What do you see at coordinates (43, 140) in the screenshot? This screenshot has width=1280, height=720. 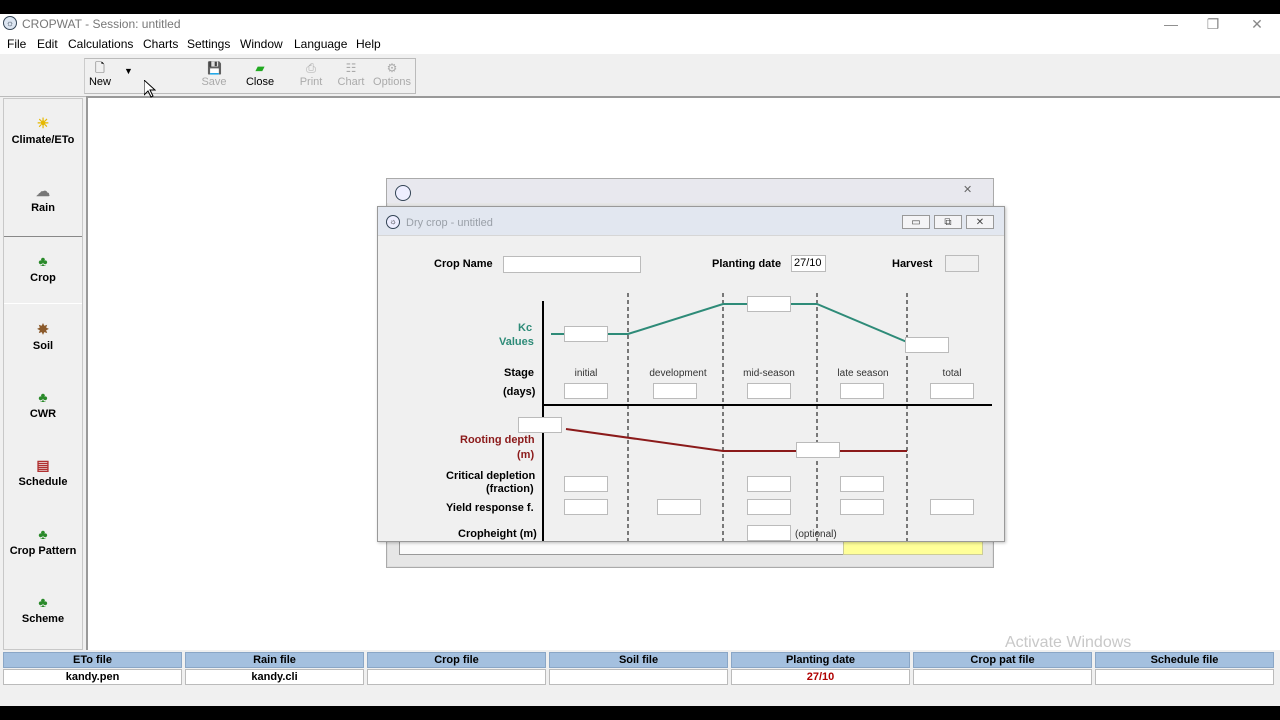 I see `sidebar-item-label: Climate/ETo` at bounding box center [43, 140].